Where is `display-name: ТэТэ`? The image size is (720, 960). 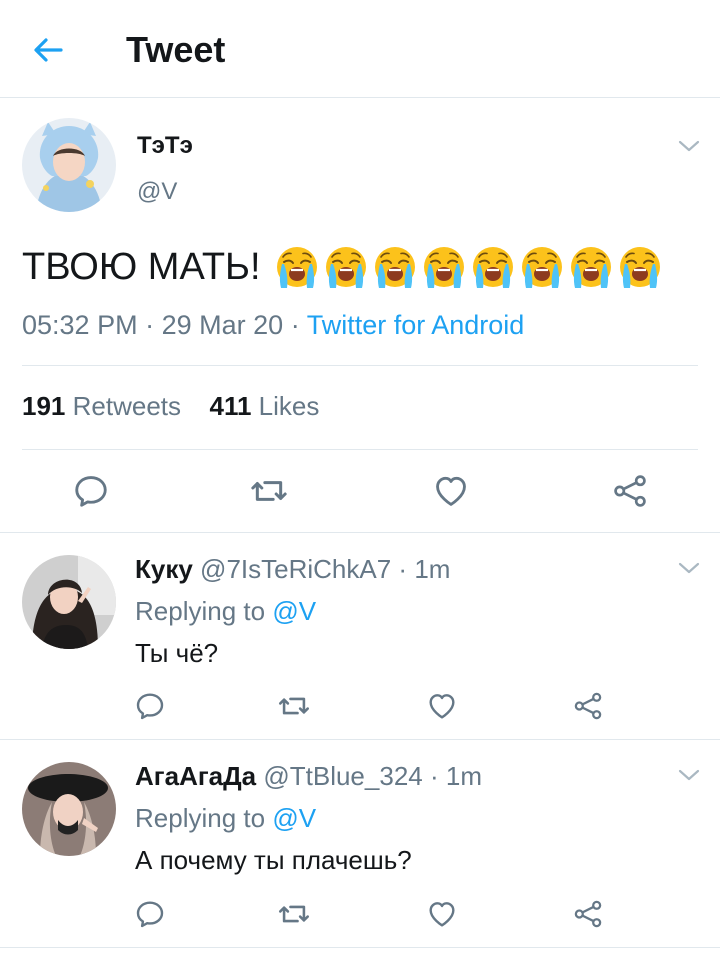
display-name: ТэТэ is located at coordinates (165, 146).